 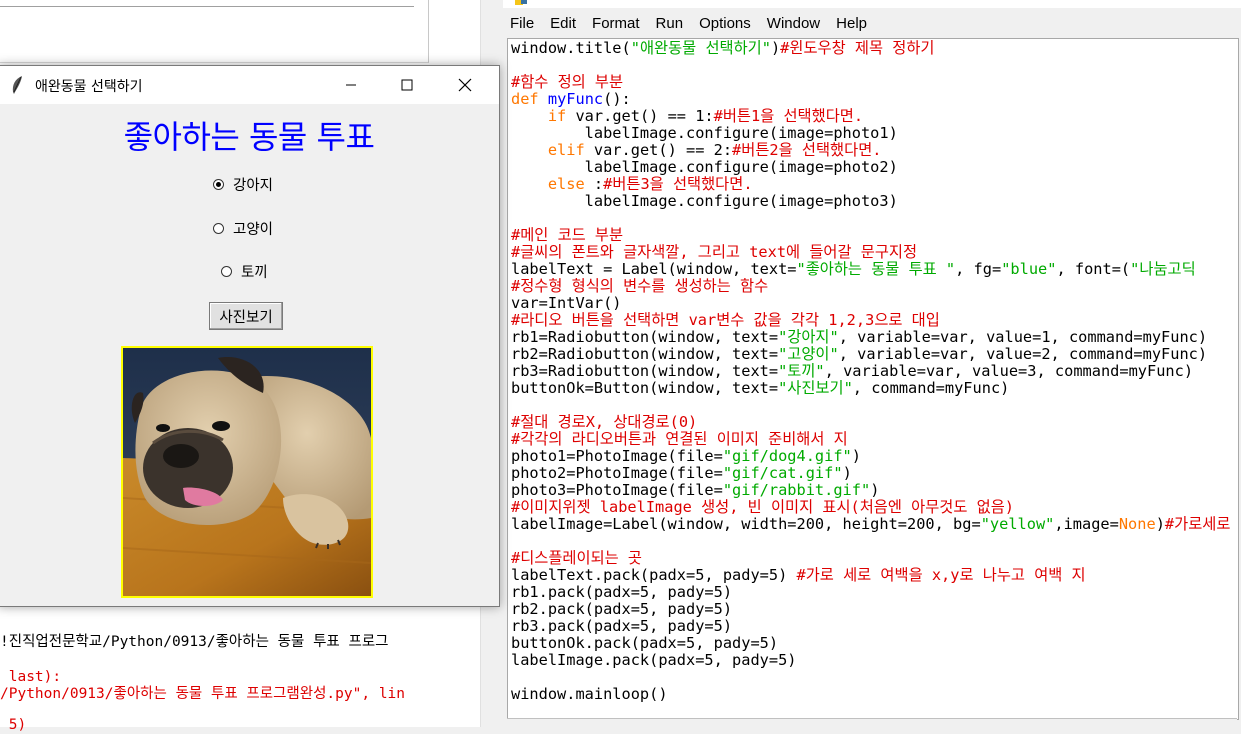 I want to click on show-photo-button: 사진보기, so click(x=246, y=316).